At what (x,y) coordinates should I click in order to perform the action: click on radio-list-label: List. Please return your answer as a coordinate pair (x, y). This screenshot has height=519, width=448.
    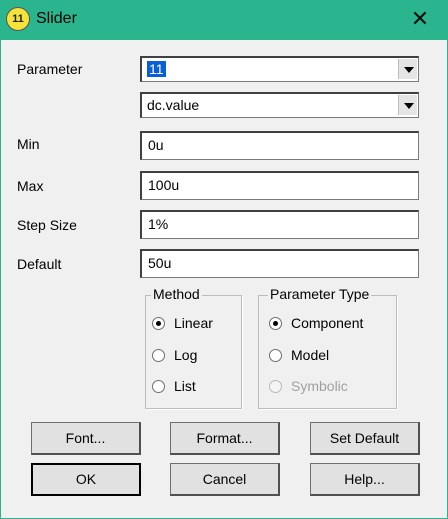
    Looking at the image, I should click on (185, 386).